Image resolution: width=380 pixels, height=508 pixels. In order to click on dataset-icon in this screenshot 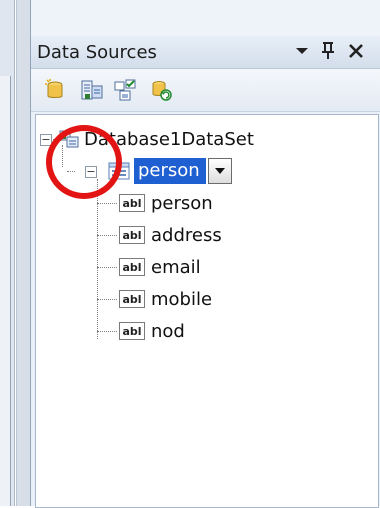, I will do `click(69, 139)`.